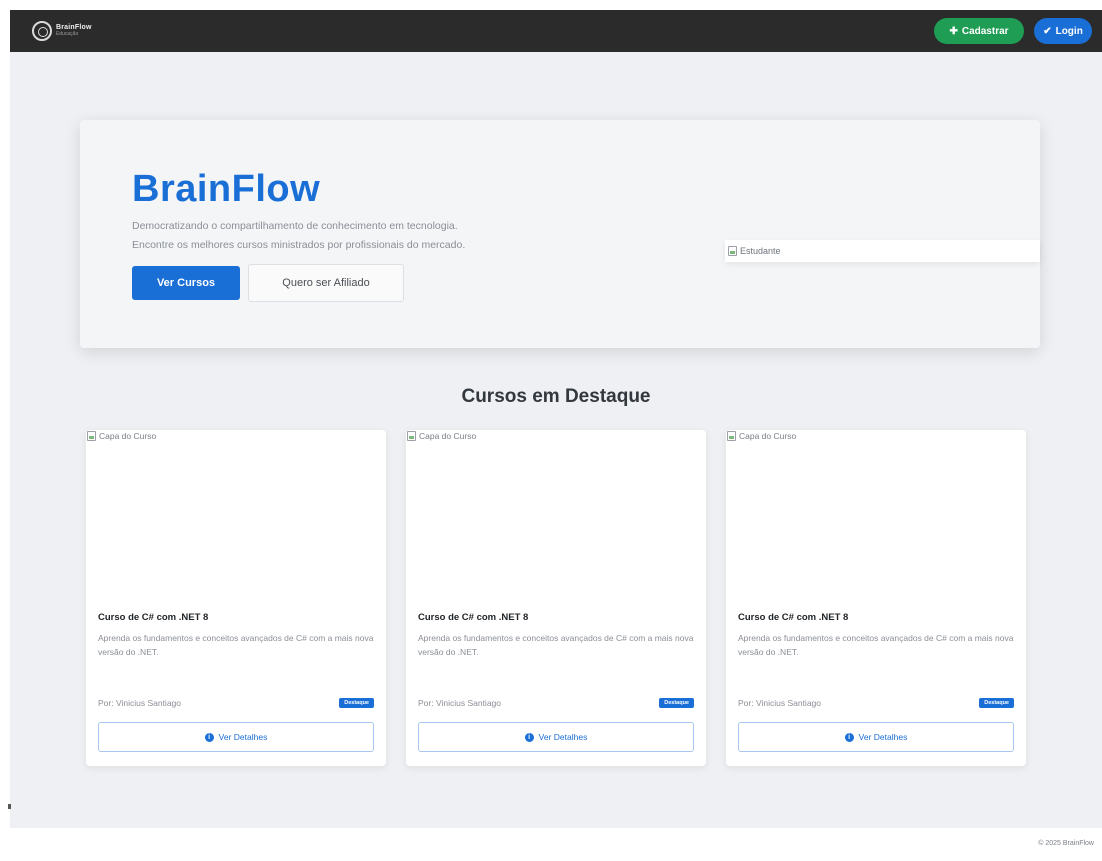 The width and height of the screenshot is (1102, 861). What do you see at coordinates (1047, 31) in the screenshot?
I see `check-icon: ✔` at bounding box center [1047, 31].